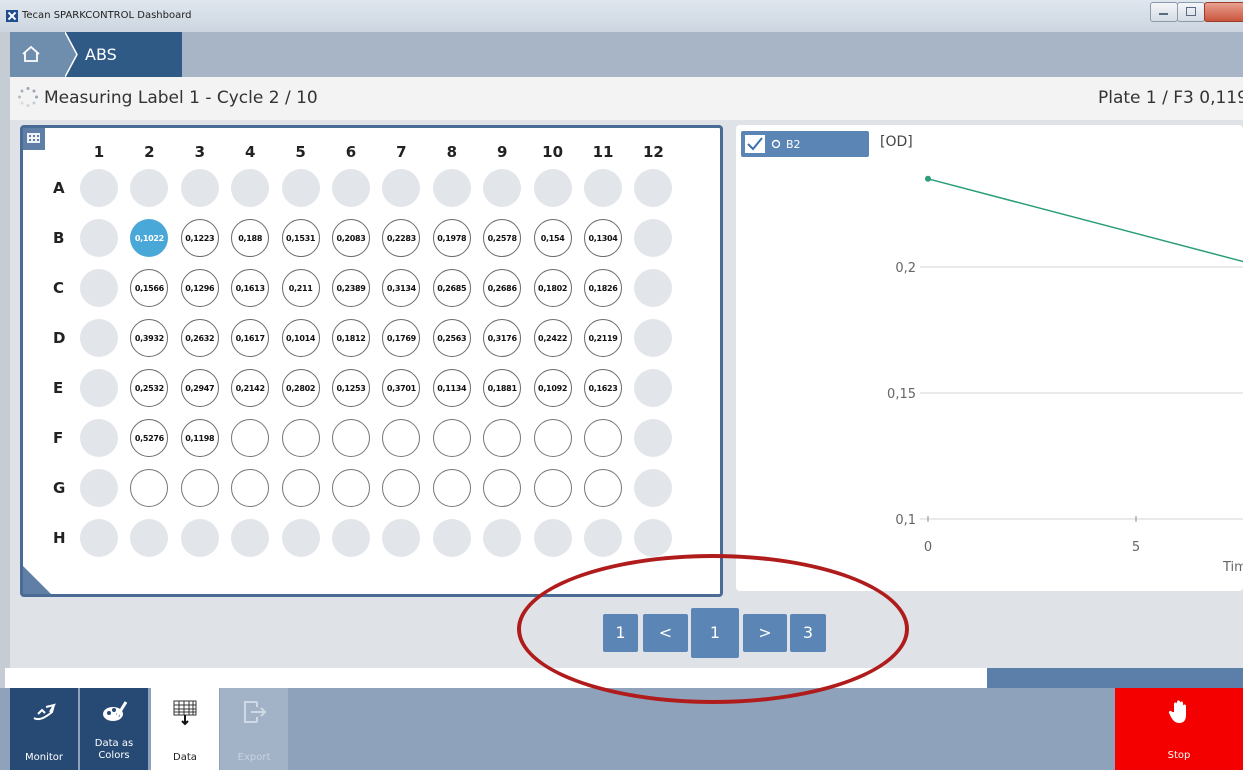  I want to click on column-header: 12, so click(653, 152).